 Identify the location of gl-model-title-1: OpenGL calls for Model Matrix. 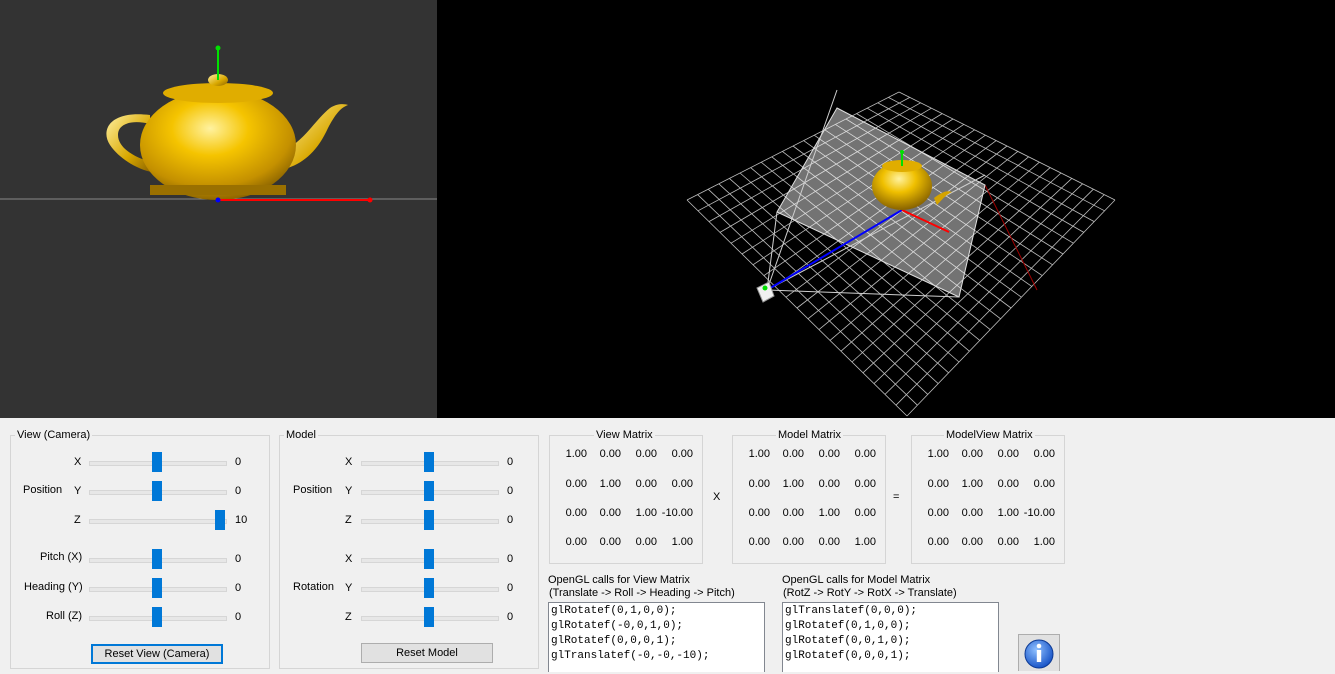
(856, 580).